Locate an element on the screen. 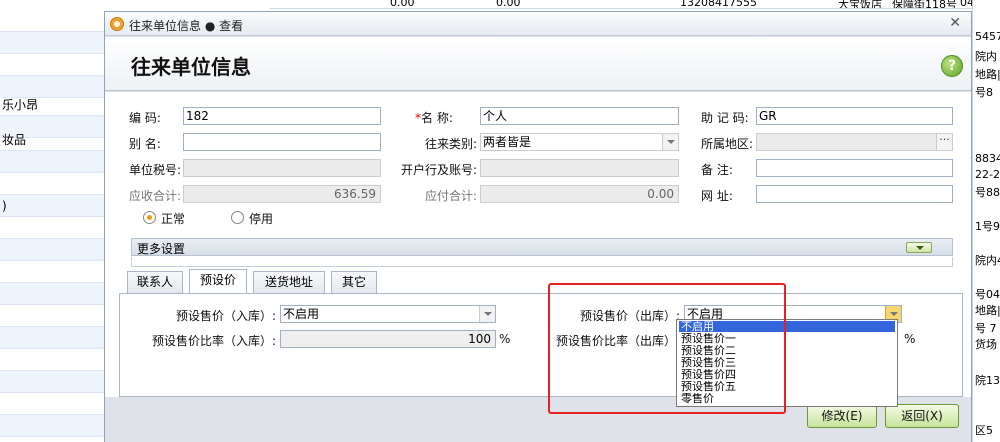  modify-button: 修改(E) is located at coordinates (842, 416).